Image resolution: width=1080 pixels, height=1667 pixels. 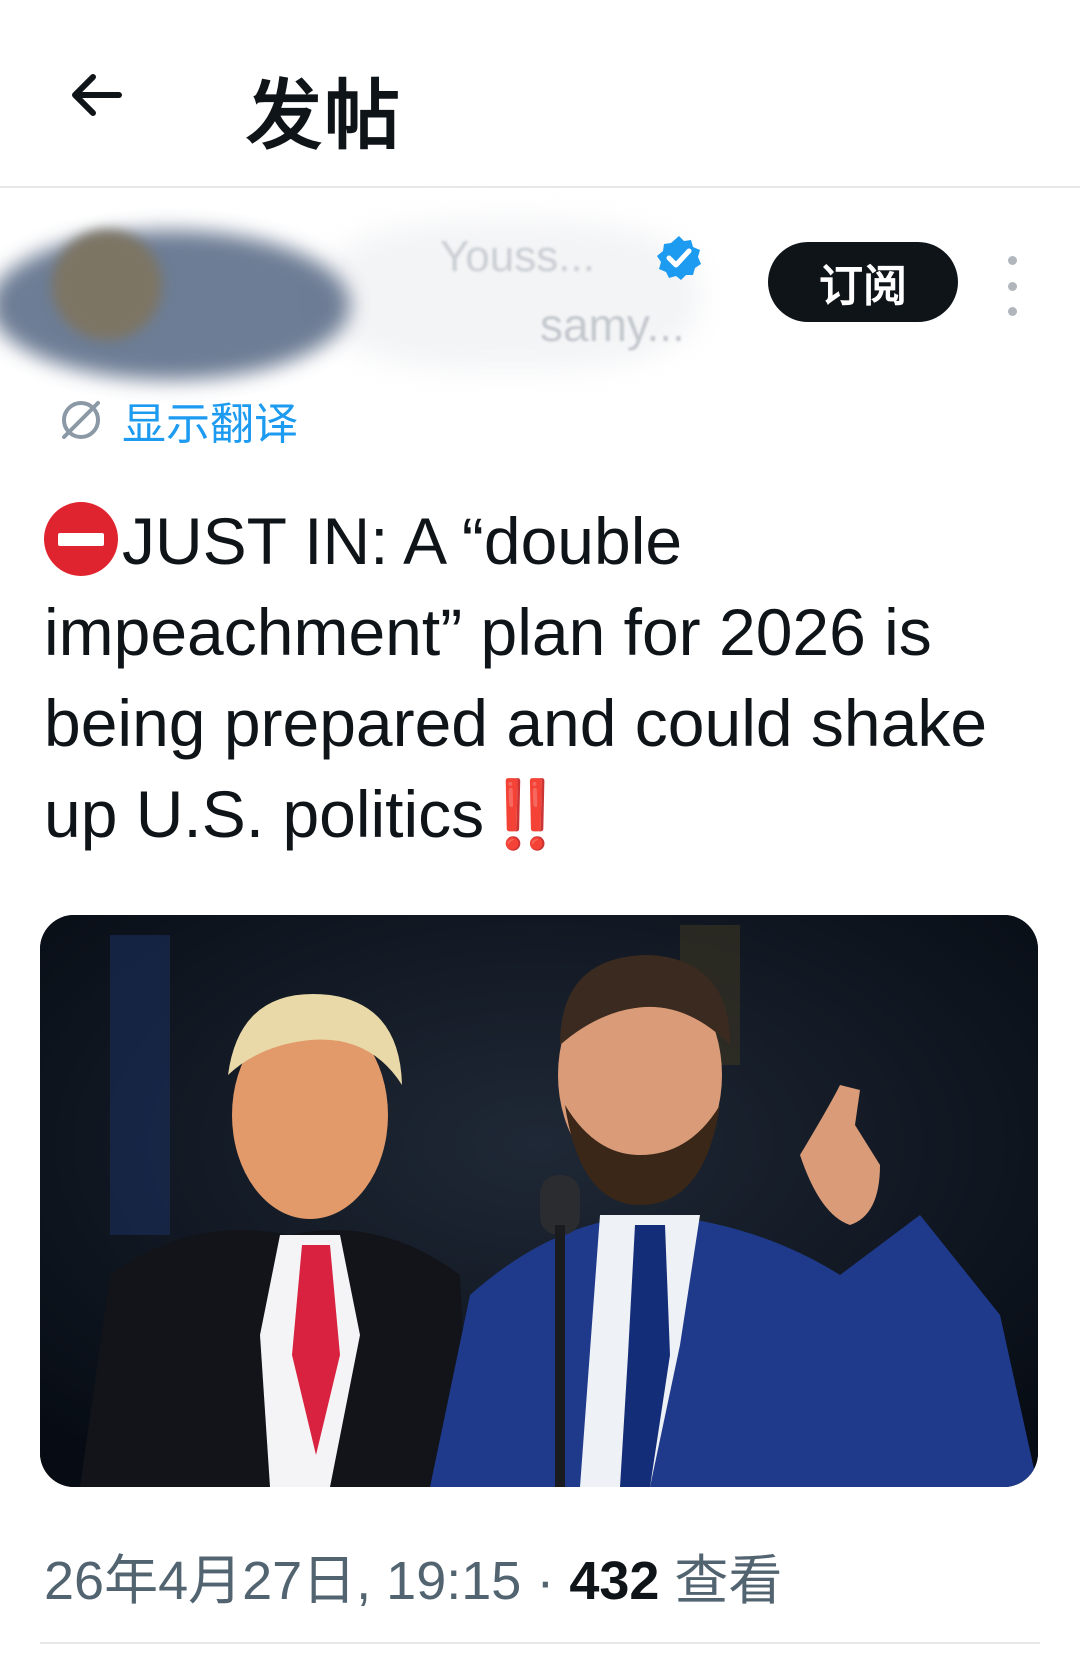 I want to click on double-exclamation-emoji: ‼️, so click(x=525, y=814).